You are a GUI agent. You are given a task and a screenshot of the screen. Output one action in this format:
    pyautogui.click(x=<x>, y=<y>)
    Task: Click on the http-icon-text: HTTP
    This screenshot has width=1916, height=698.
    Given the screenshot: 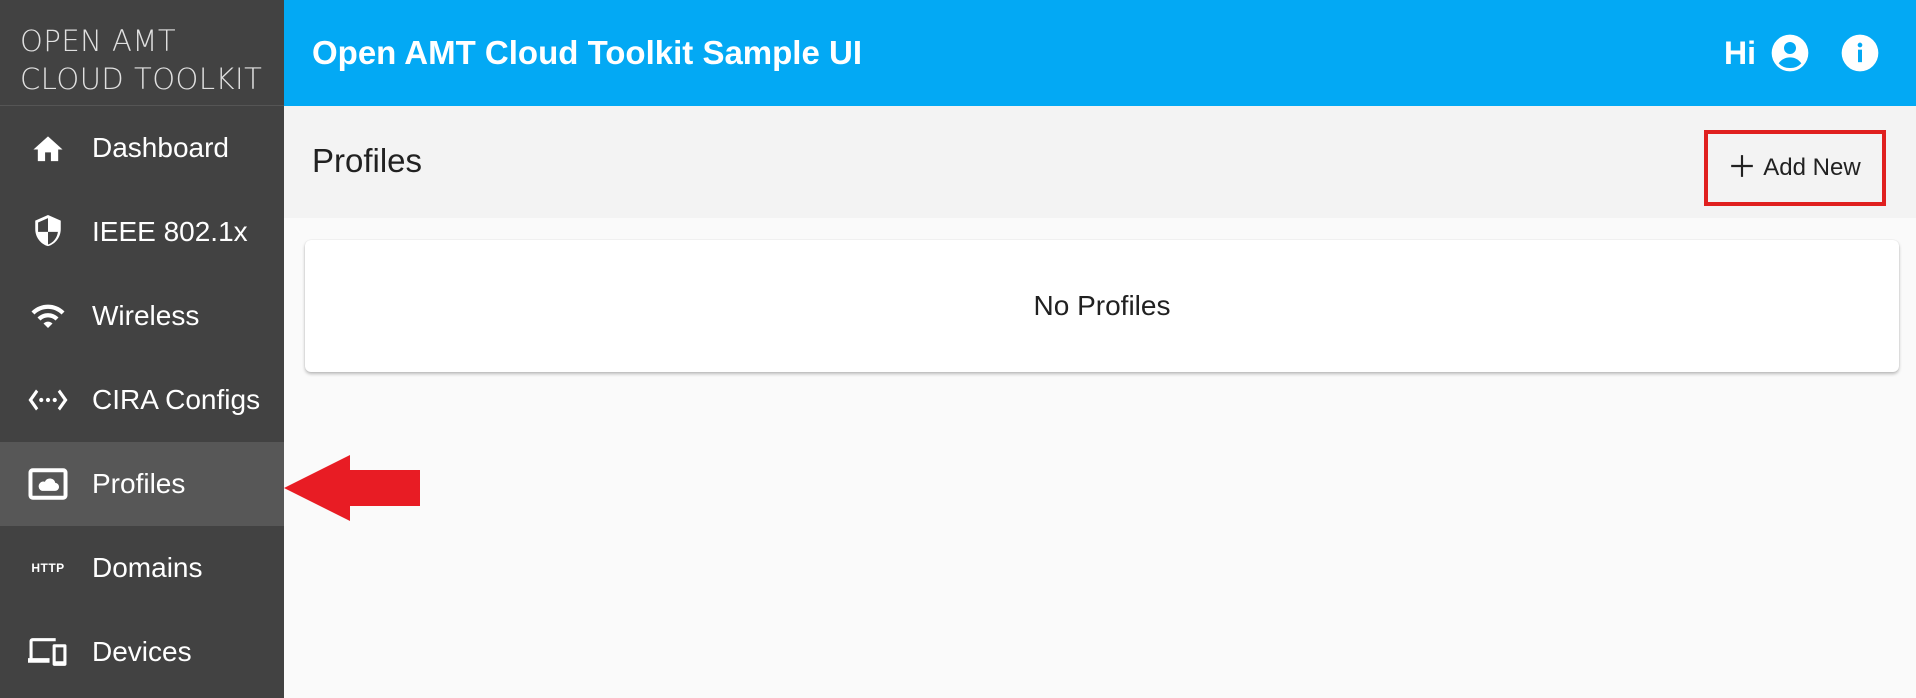 What is the action you would take?
    pyautogui.click(x=48, y=568)
    